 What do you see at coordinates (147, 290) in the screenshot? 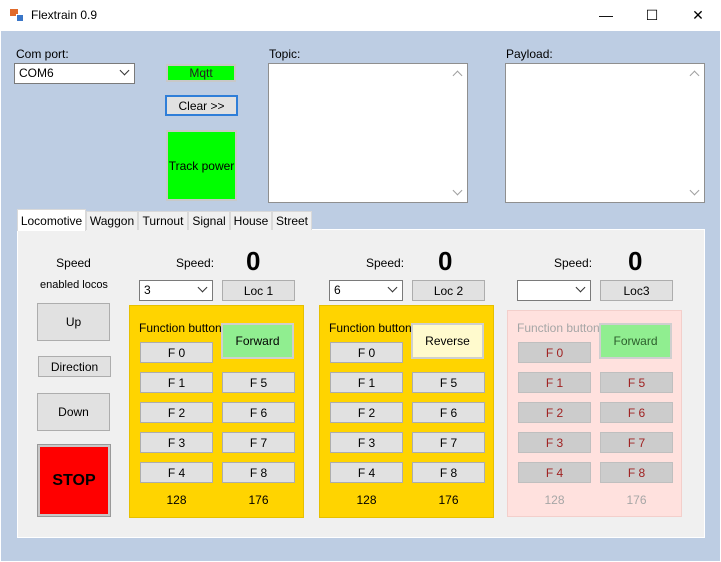
I see `loco1-address-value: 3` at bounding box center [147, 290].